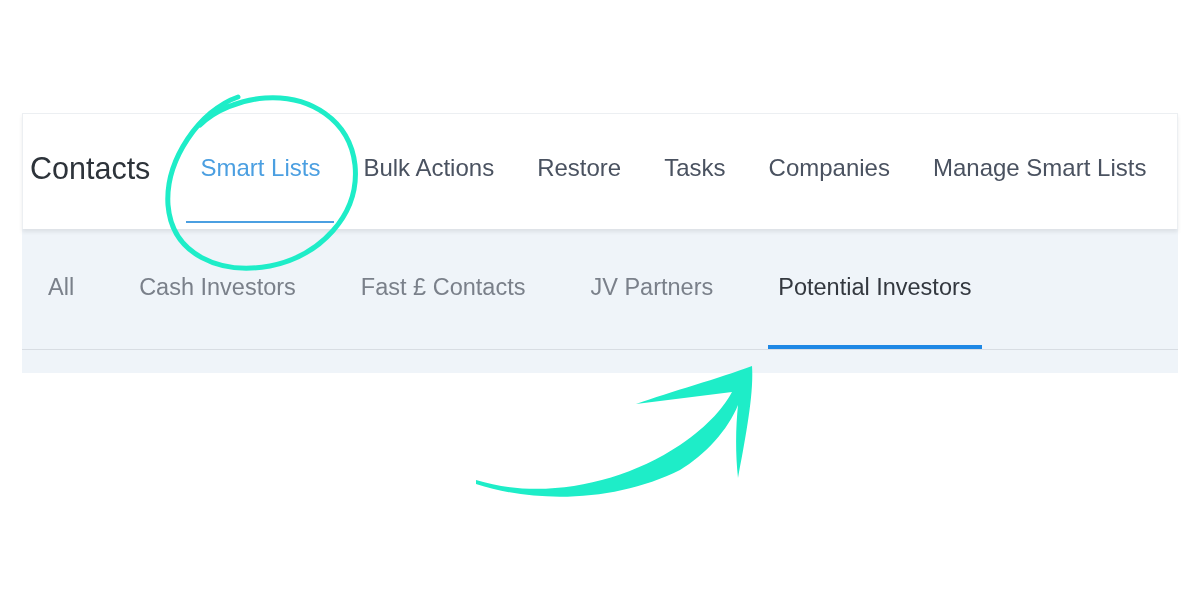 The image size is (1200, 596). Describe the element at coordinates (829, 168) in the screenshot. I see `nav-tab: Companies` at that location.